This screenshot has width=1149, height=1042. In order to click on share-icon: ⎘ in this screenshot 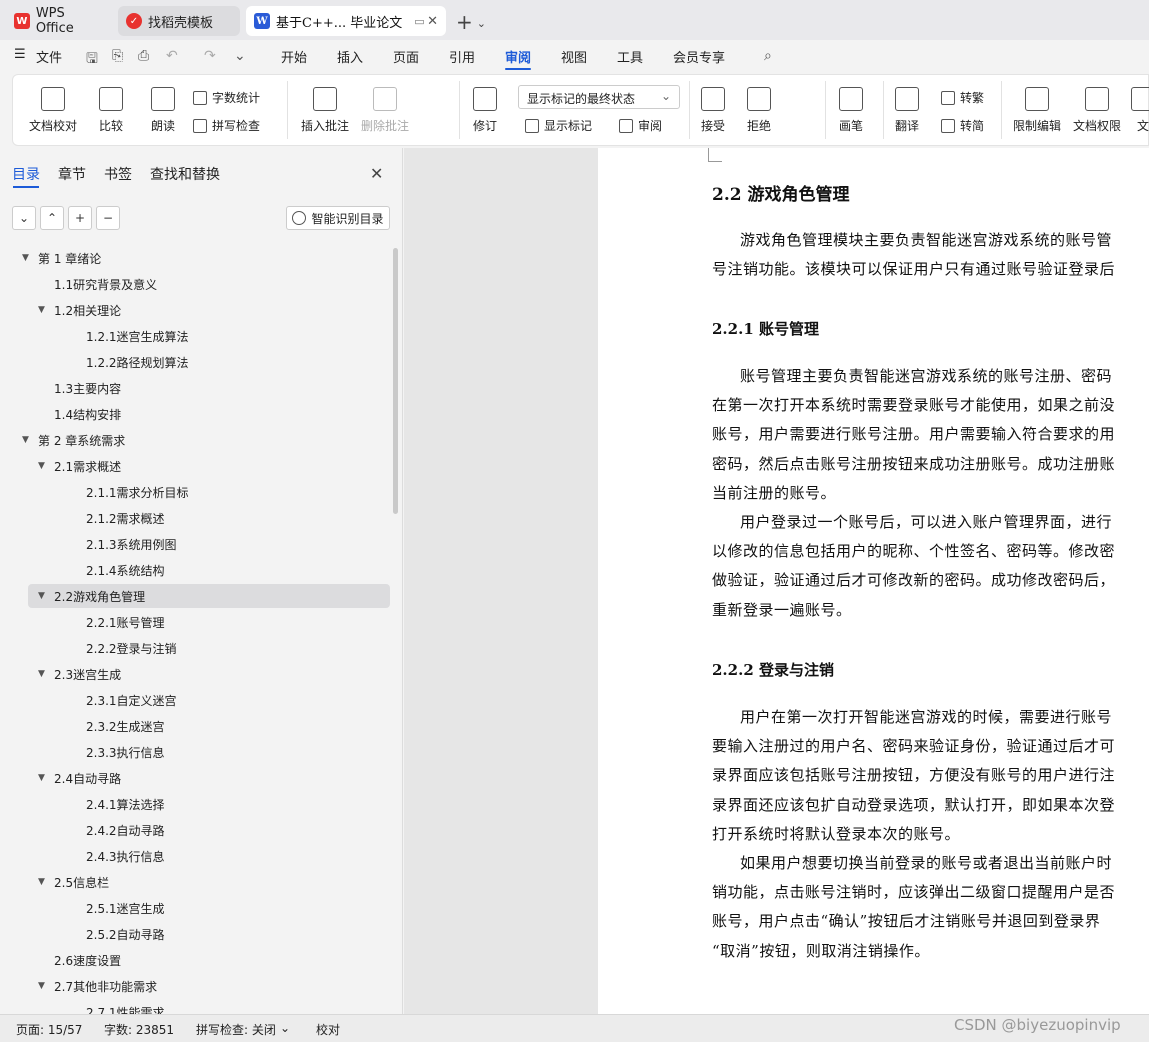, I will do `click(117, 56)`.